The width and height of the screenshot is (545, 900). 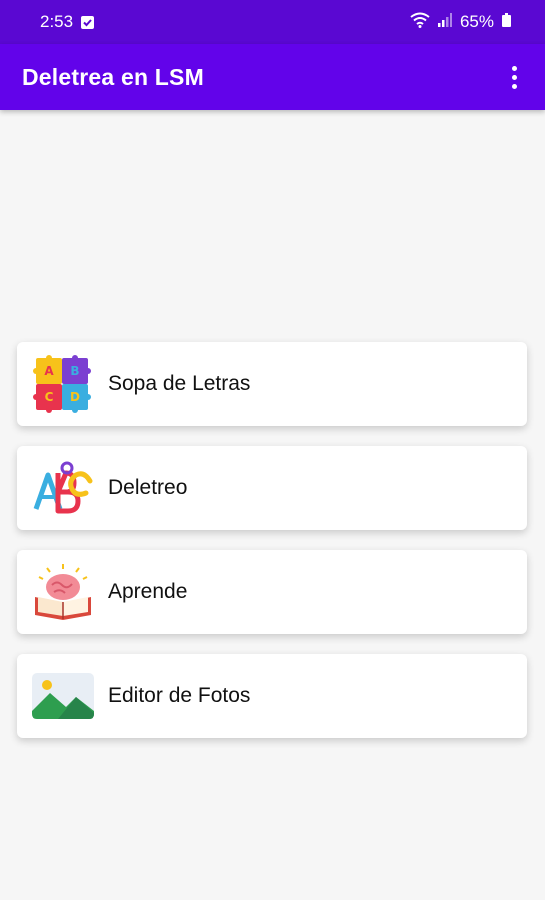 What do you see at coordinates (74, 371) in the screenshot?
I see `svg-text: B` at bounding box center [74, 371].